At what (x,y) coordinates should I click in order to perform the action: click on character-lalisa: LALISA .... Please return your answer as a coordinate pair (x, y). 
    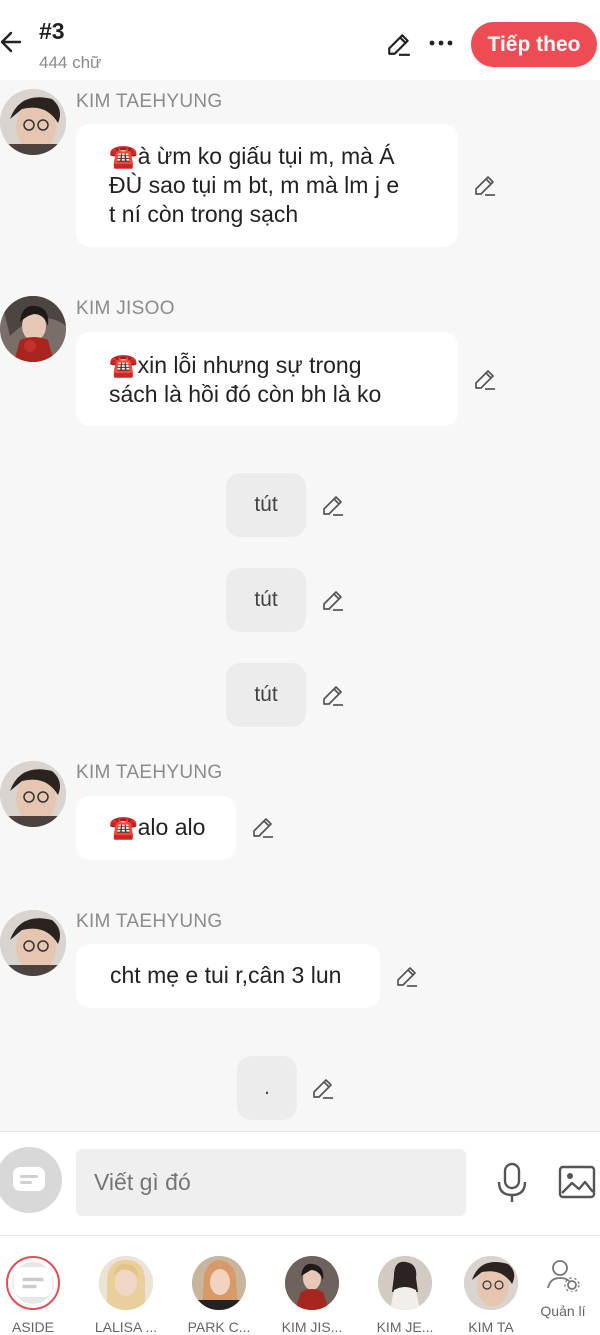
    Looking at the image, I should click on (126, 1295).